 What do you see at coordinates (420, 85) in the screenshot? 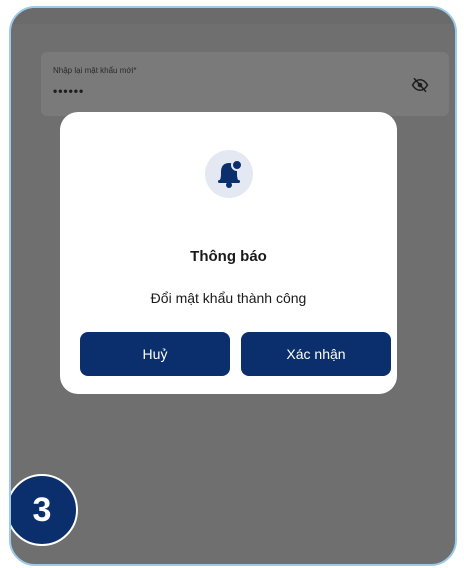
I see `eye-off-icon` at bounding box center [420, 85].